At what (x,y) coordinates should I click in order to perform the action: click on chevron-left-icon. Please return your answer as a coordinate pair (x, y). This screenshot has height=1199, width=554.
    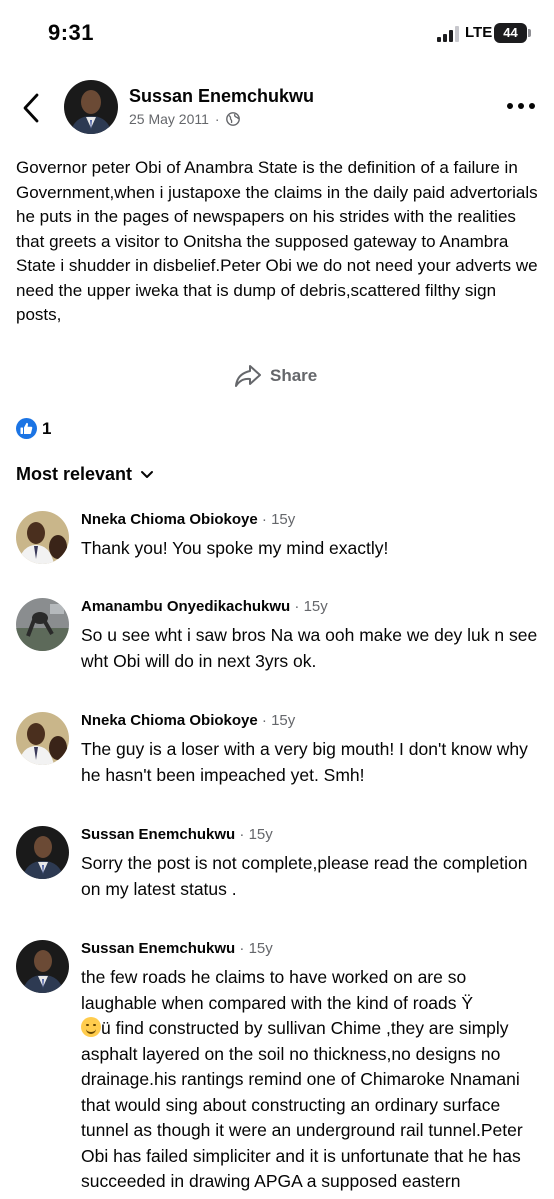
    Looking at the image, I should click on (31, 108).